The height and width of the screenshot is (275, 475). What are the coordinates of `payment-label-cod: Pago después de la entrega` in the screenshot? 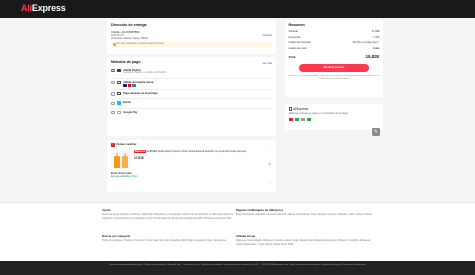 It's located at (140, 94).